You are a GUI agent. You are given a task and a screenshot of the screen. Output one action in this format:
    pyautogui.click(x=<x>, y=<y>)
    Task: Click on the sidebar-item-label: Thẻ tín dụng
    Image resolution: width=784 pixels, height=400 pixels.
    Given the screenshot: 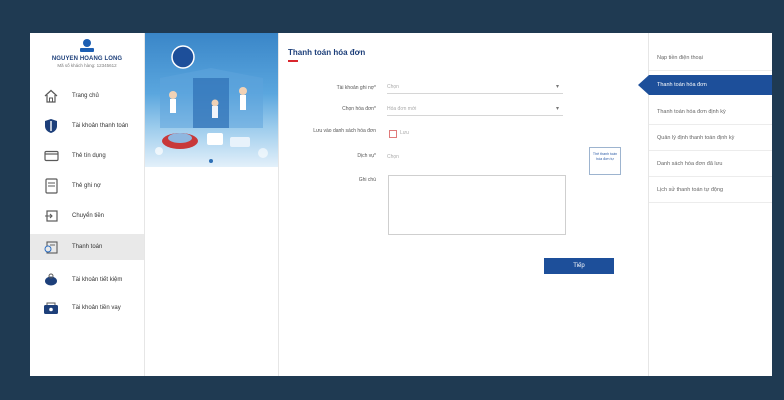 What is the action you would take?
    pyautogui.click(x=89, y=156)
    